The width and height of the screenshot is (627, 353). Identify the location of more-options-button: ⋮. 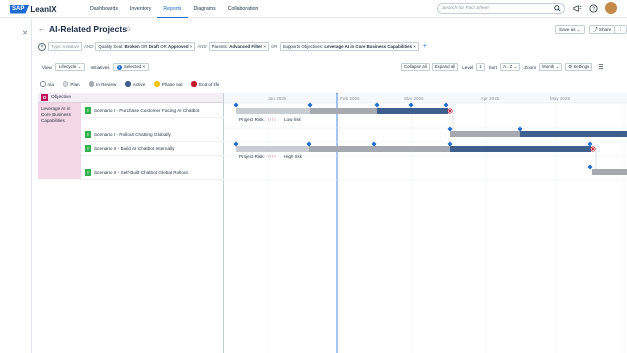
(620, 29).